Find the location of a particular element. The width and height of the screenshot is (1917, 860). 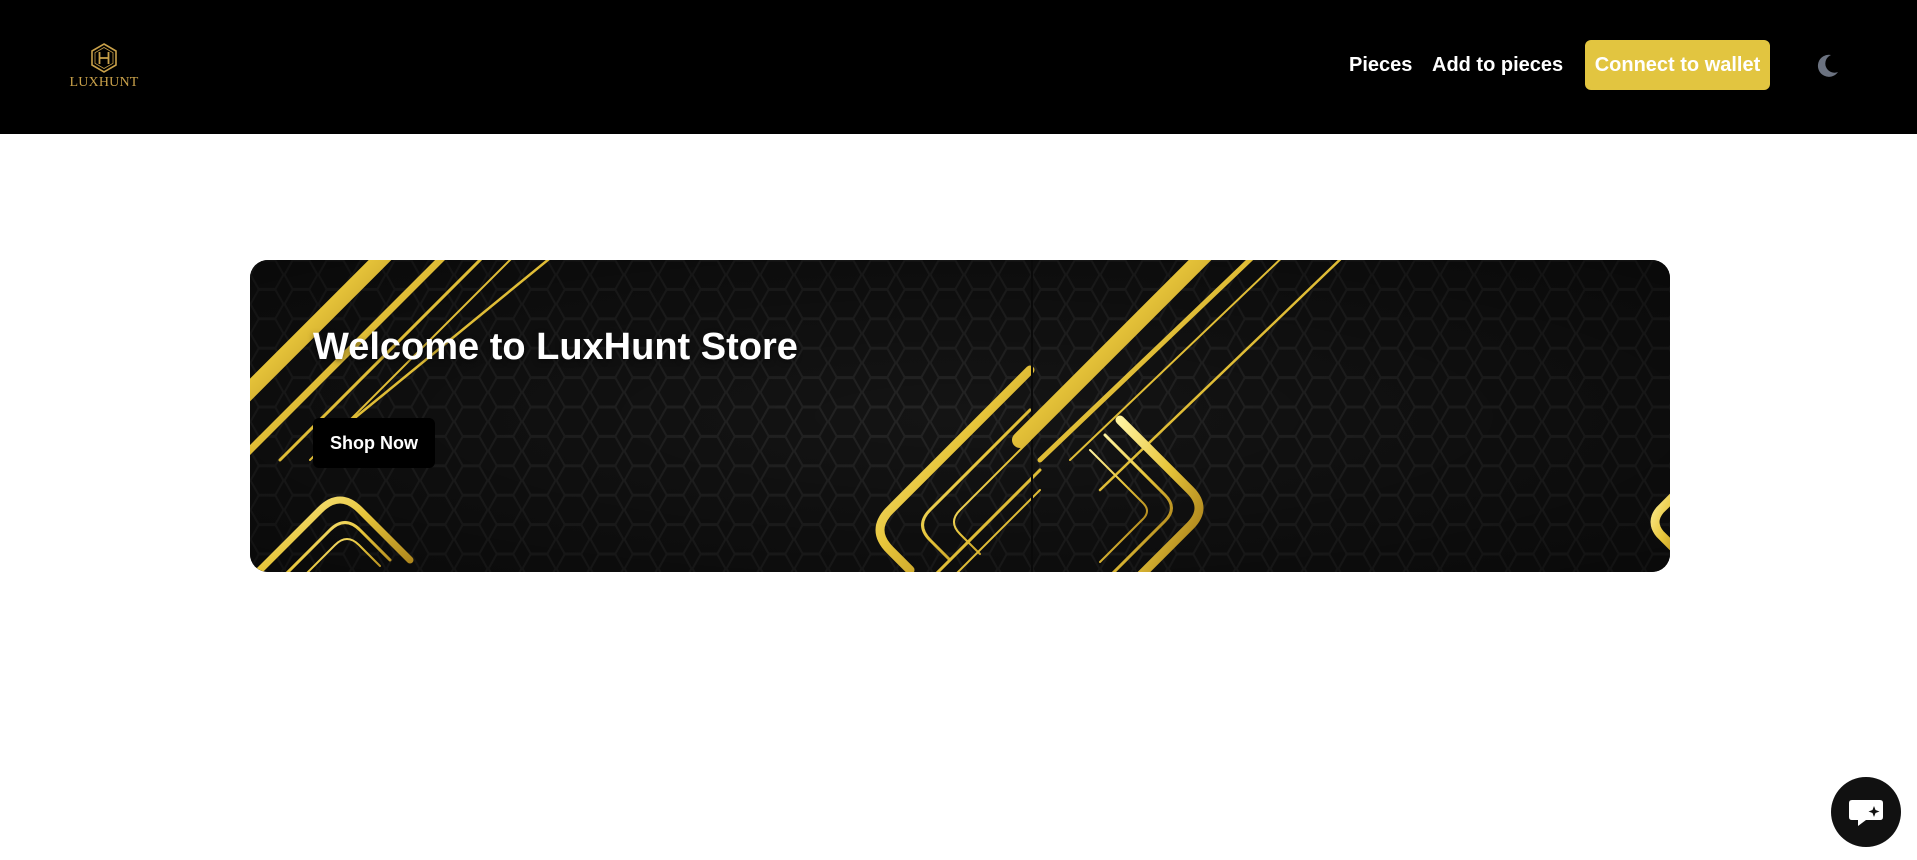

moon-icon is located at coordinates (1827, 66).